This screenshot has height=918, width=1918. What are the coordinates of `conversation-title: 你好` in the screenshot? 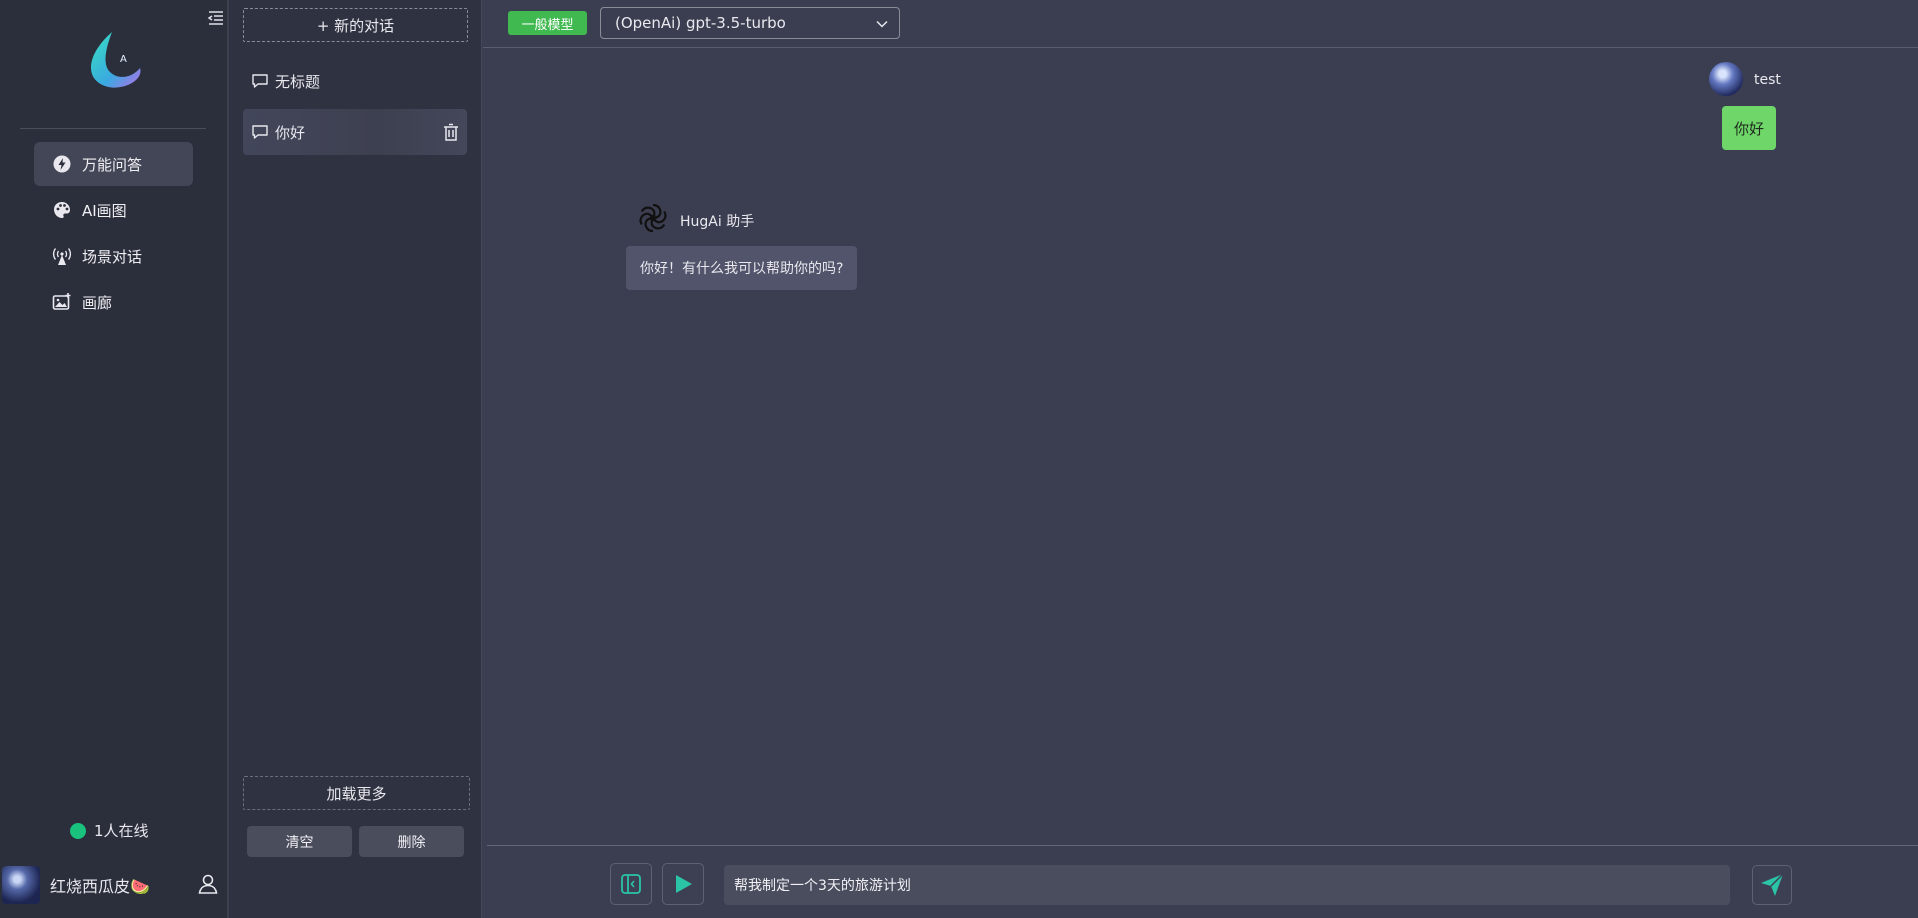 It's located at (290, 132).